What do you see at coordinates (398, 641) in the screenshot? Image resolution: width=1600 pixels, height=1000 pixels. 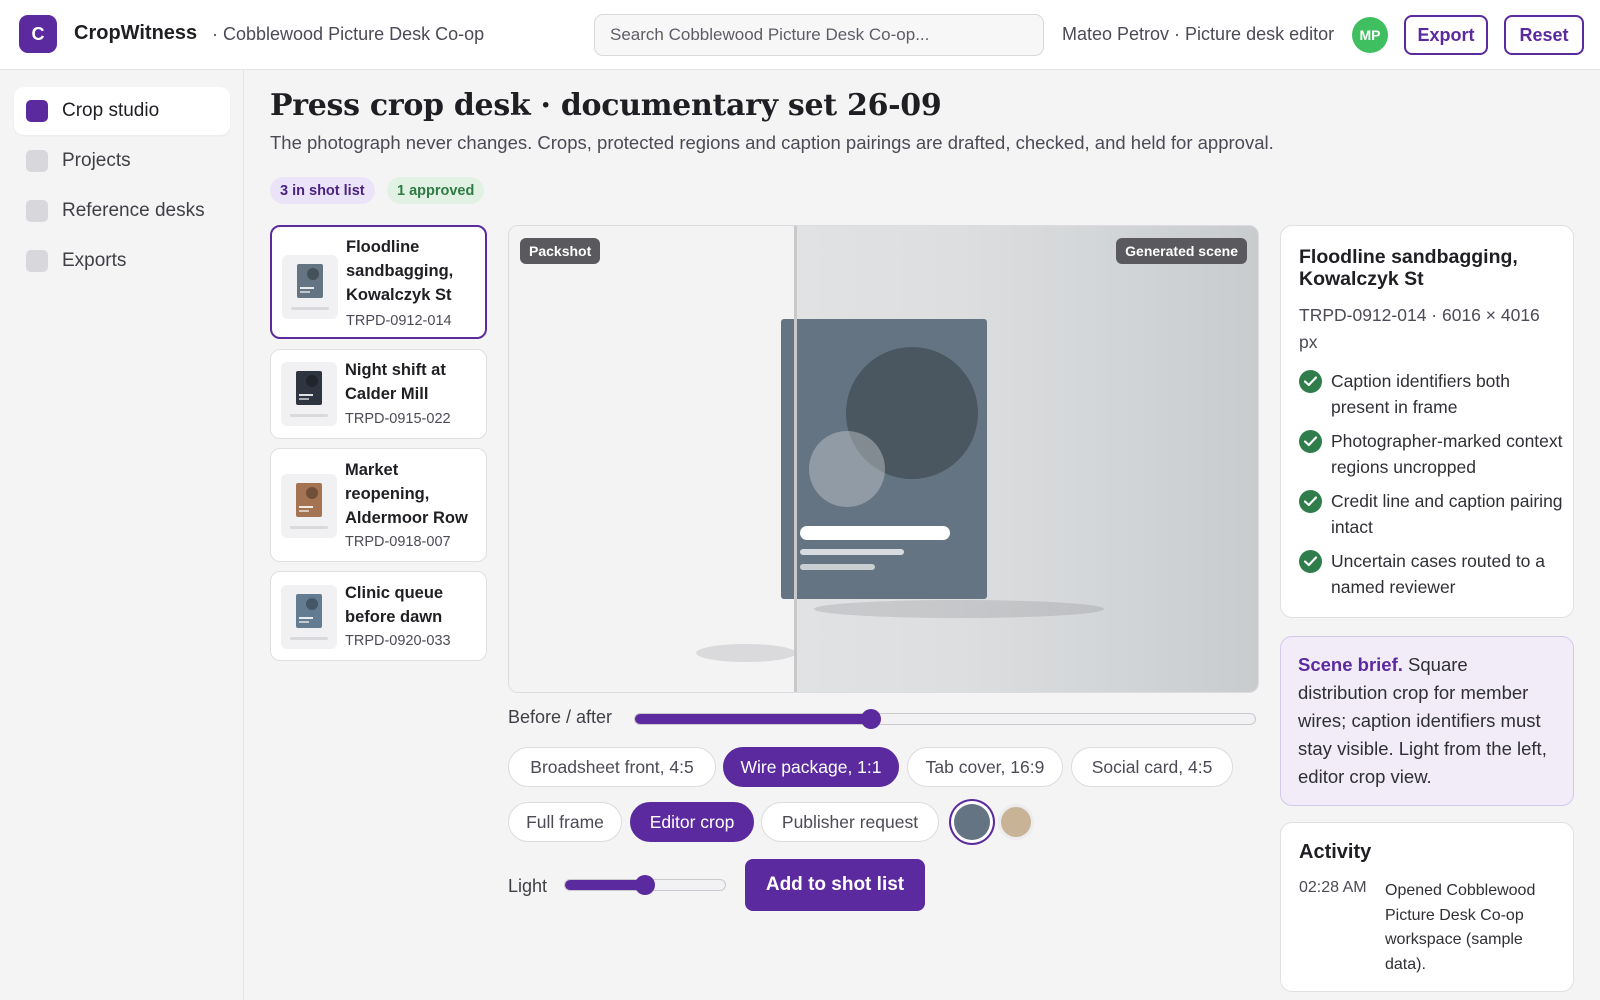 I see `shot-code: TRPD-0920-033` at bounding box center [398, 641].